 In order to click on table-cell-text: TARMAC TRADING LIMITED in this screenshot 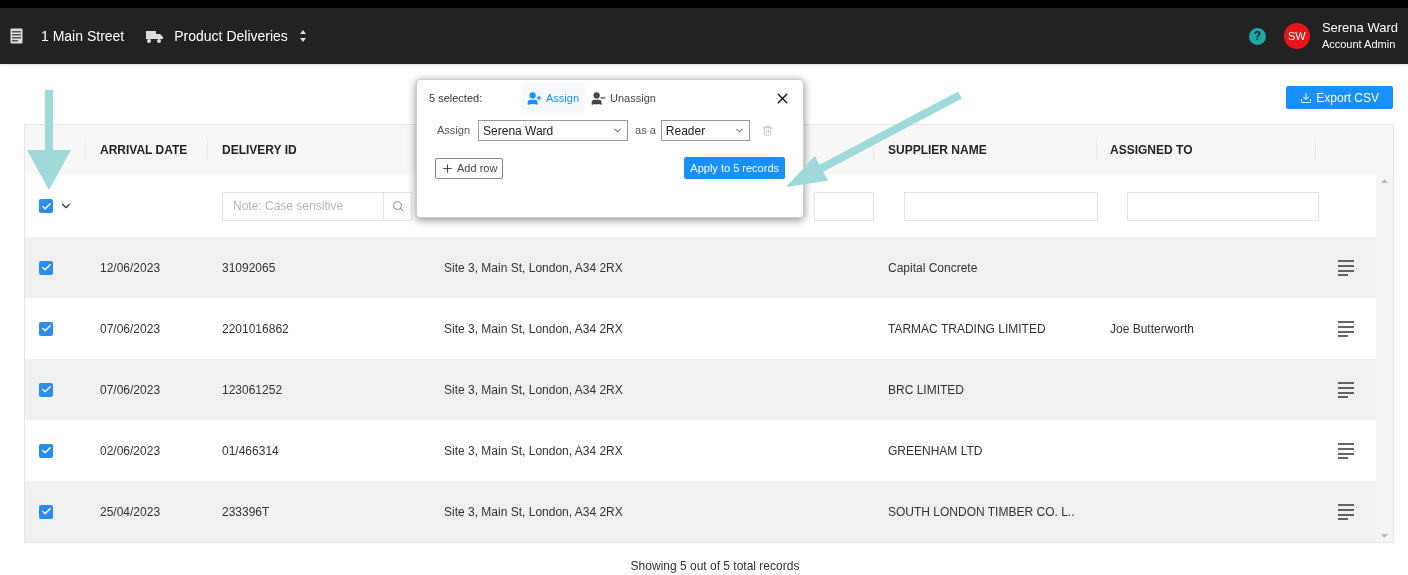, I will do `click(967, 329)`.